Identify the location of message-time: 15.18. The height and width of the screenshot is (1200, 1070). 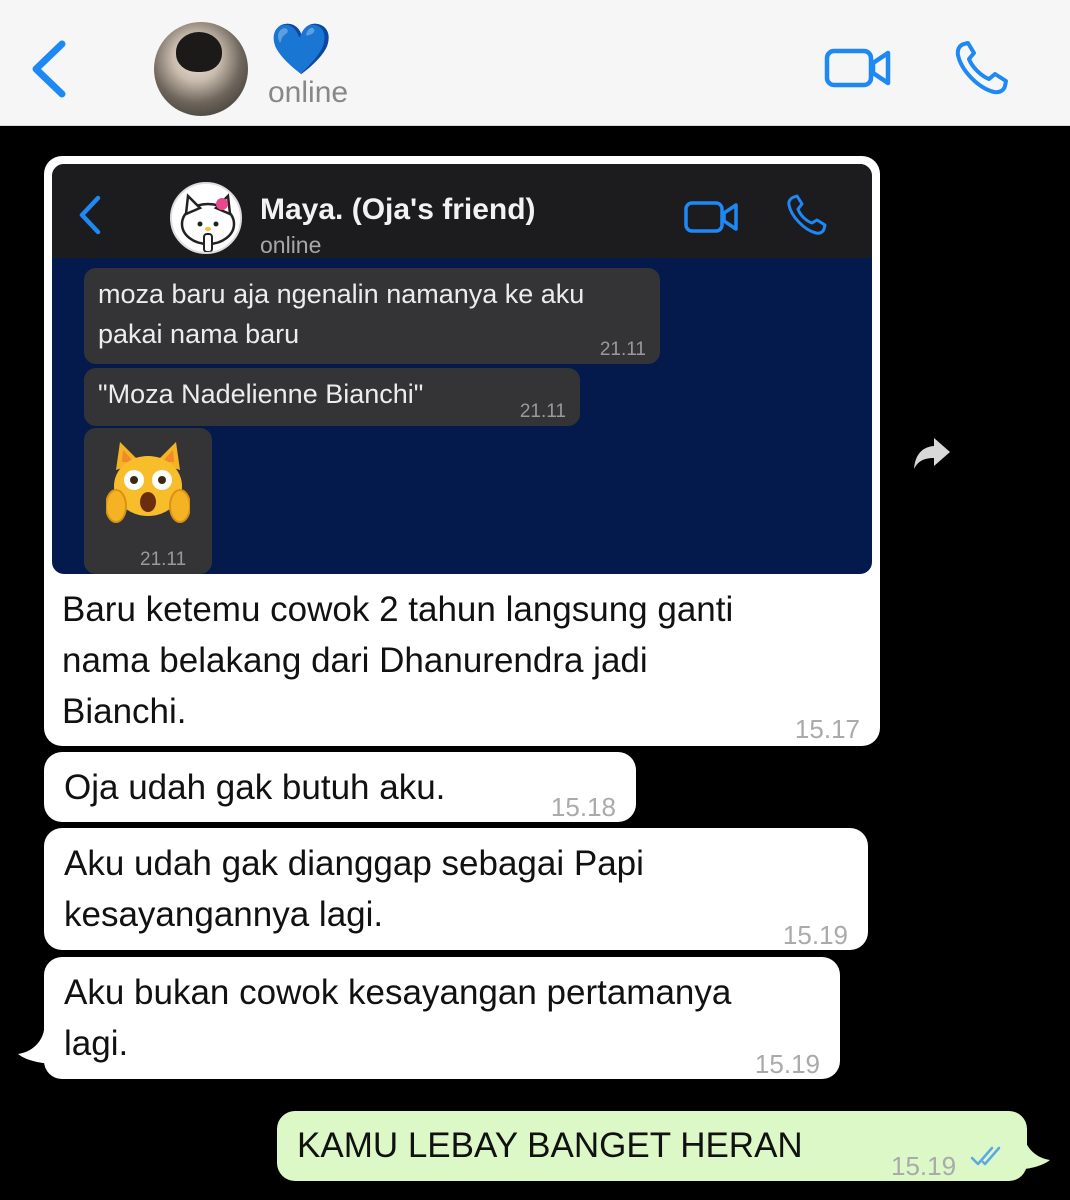
(583, 807).